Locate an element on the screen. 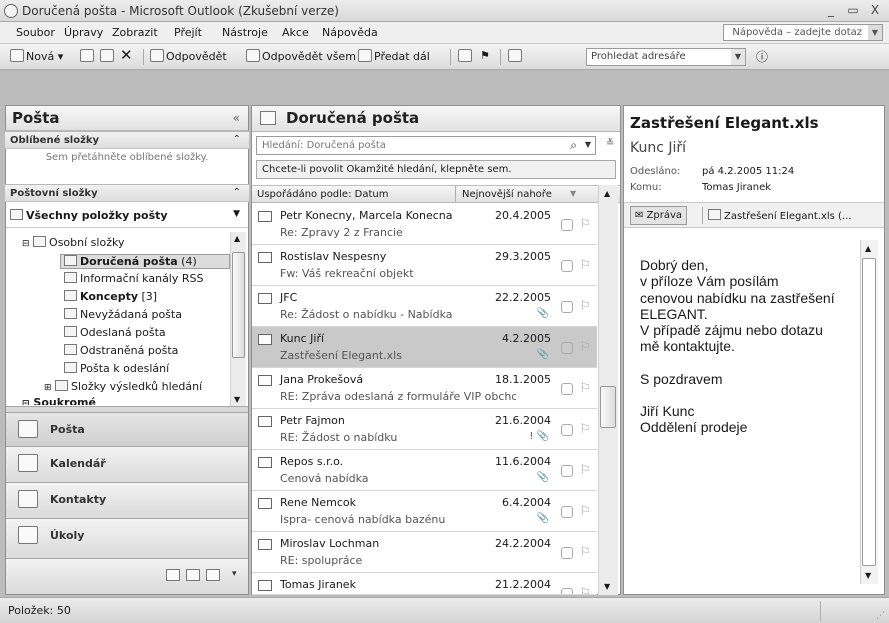  address-book-button is located at coordinates (516, 56).